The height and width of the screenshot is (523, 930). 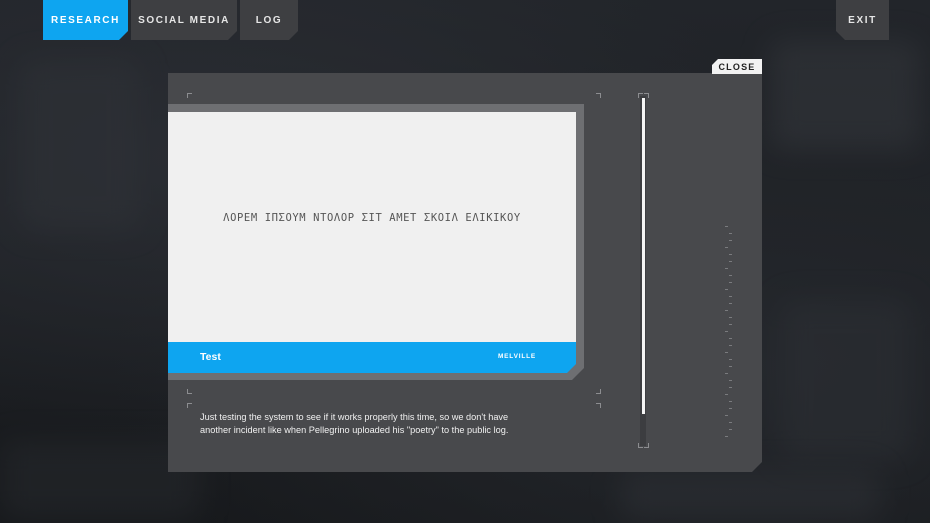 I want to click on post-author: MELVILLE, so click(x=516, y=356).